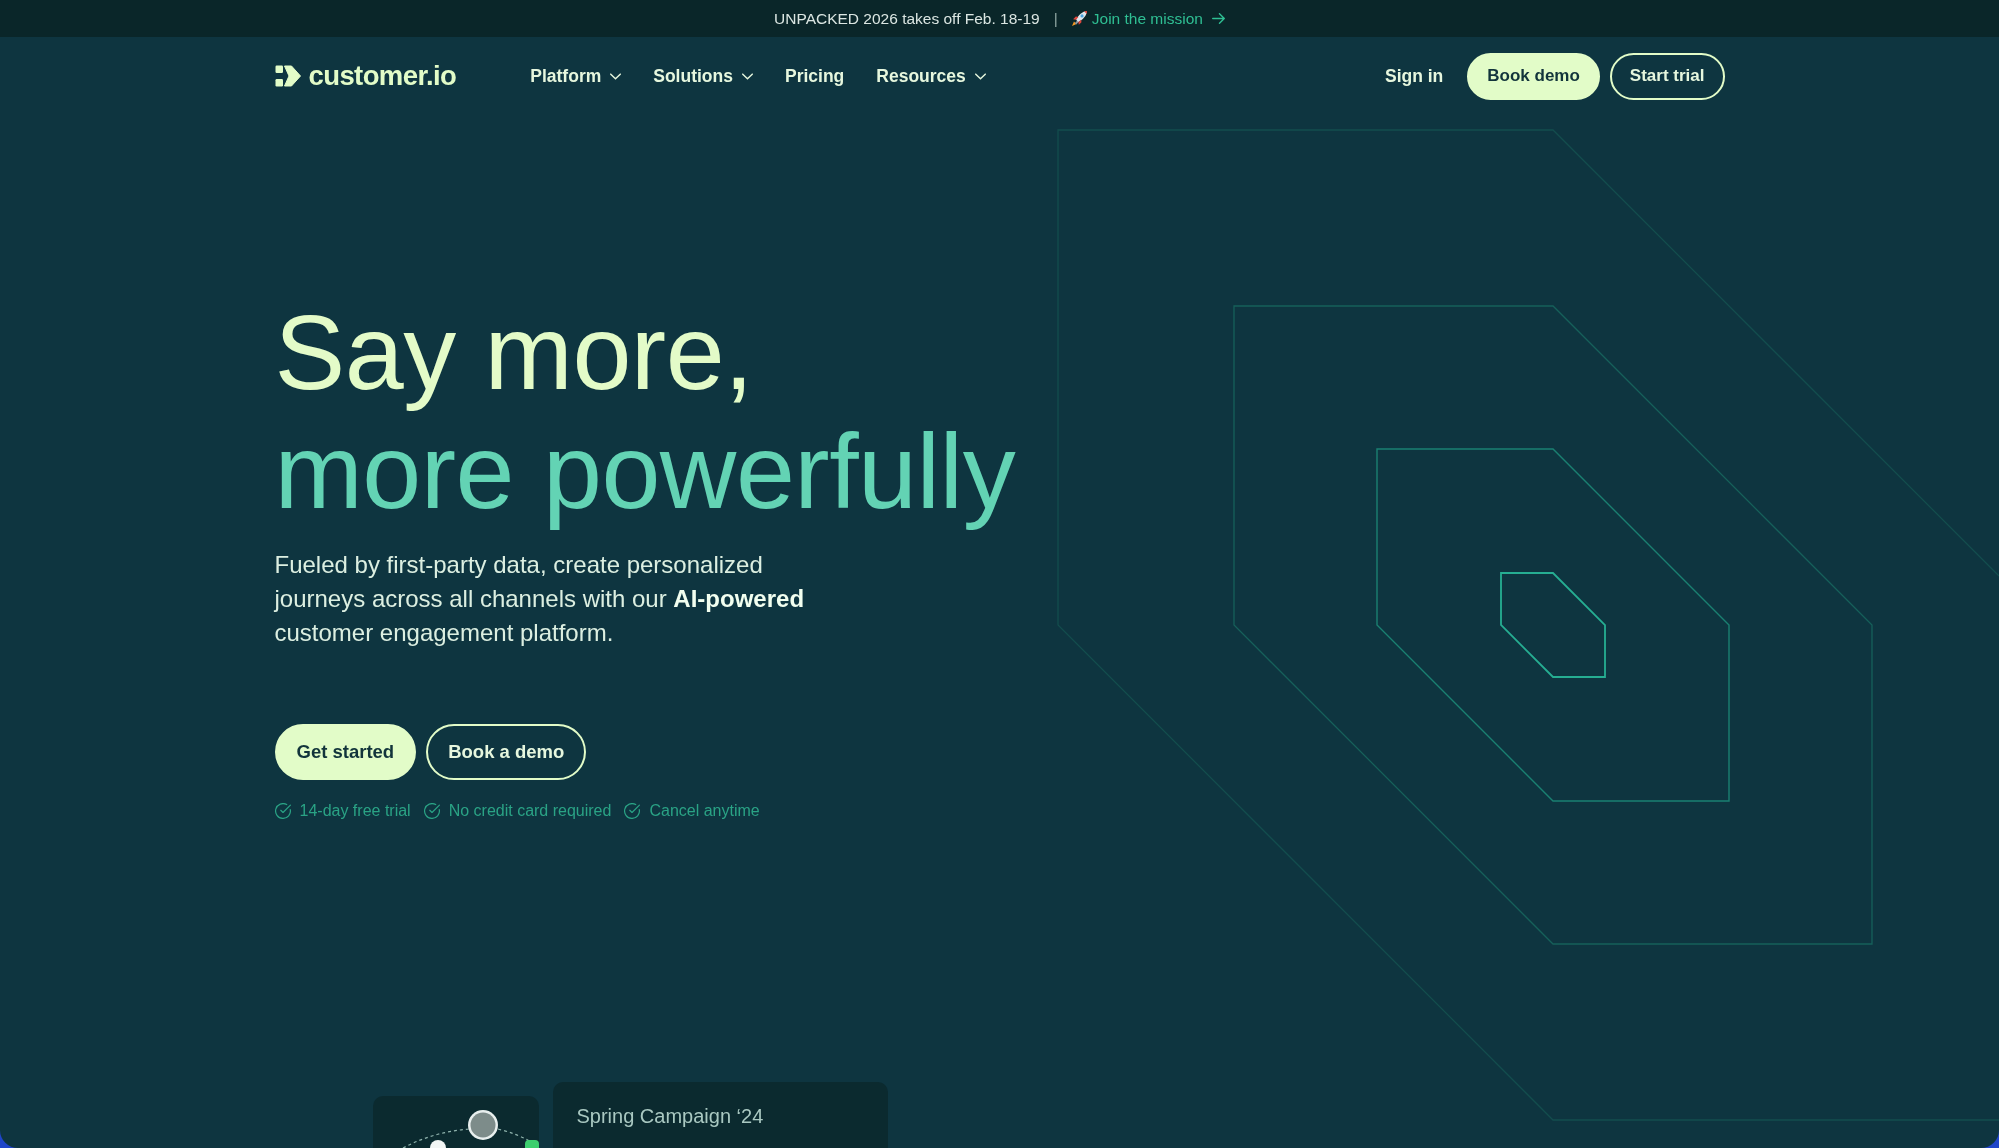 The width and height of the screenshot is (1999, 1148). Describe the element at coordinates (1218, 18) in the screenshot. I see `arrow-right-icon` at that location.